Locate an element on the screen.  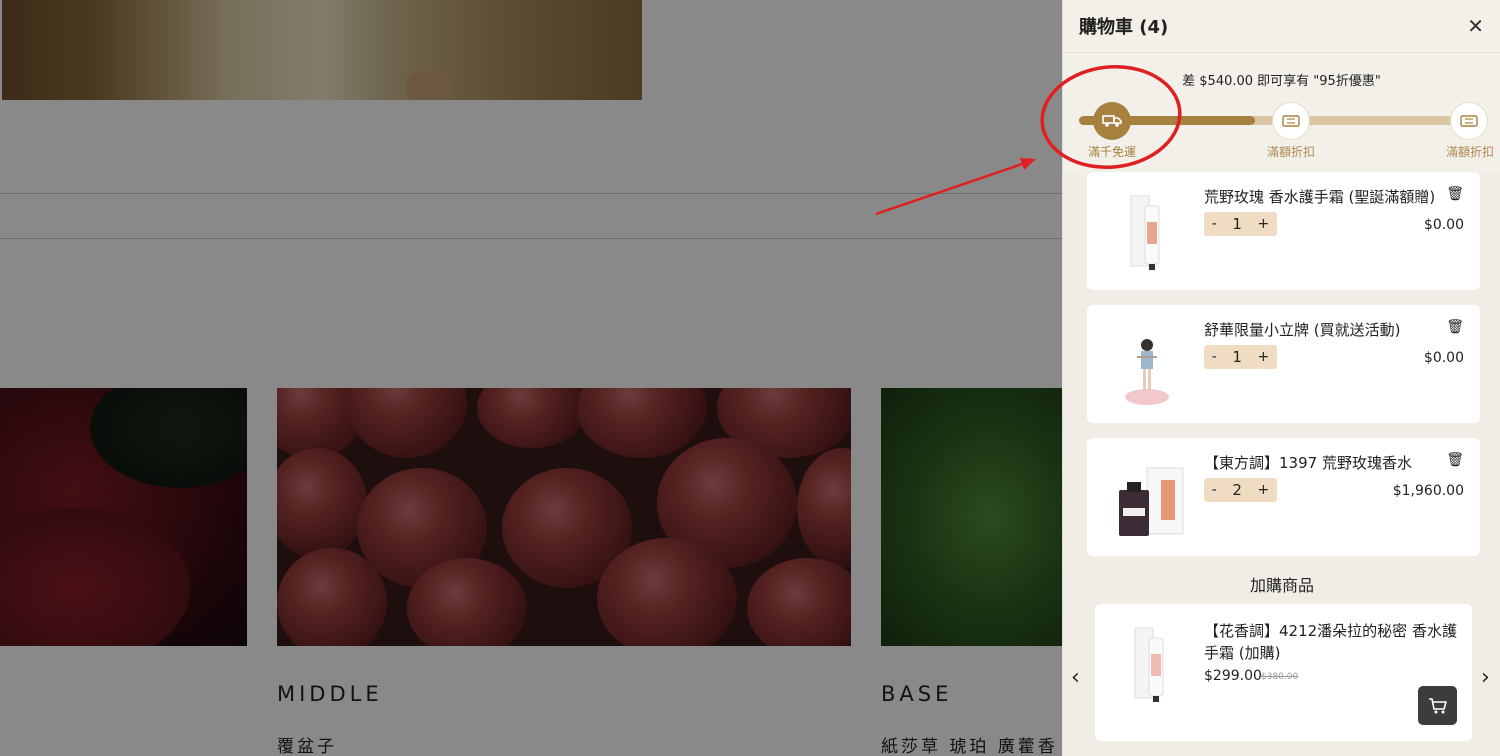
milestone-label: 滿千免運 is located at coordinates (1112, 152).